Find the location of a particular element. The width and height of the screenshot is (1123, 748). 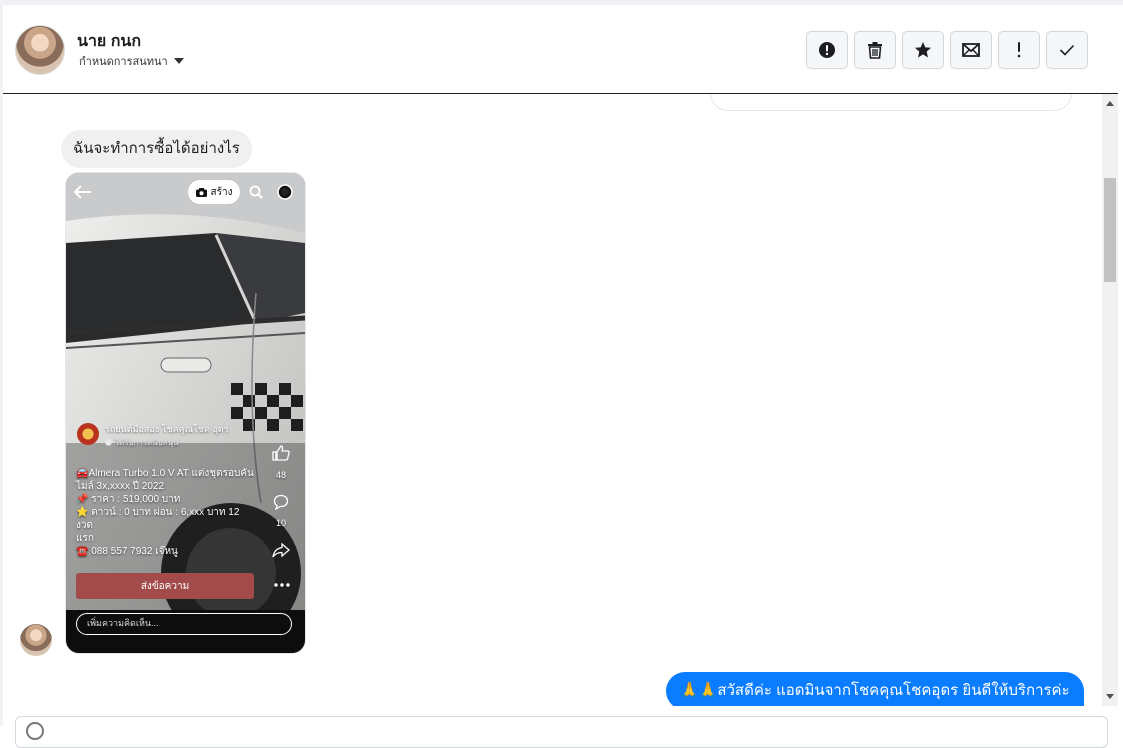

check-icon is located at coordinates (1067, 50).